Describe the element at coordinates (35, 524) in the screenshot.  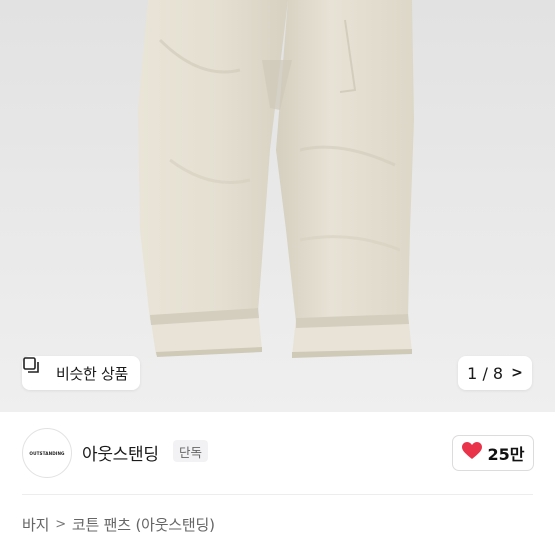
I see `breadcrumb-category: 바지` at that location.